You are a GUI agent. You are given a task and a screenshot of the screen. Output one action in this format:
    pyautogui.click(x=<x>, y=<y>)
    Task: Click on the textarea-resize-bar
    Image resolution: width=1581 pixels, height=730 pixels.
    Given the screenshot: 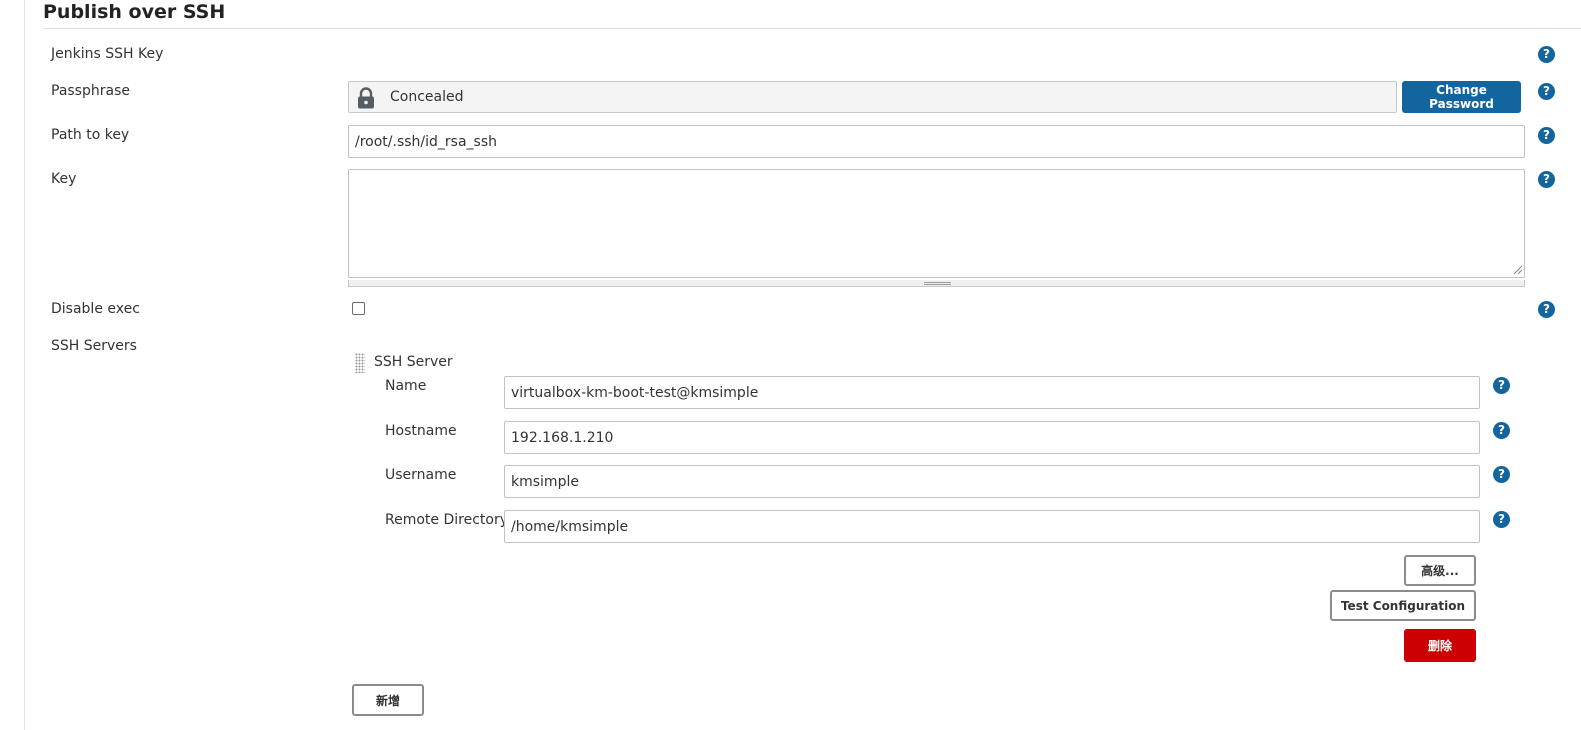 What is the action you would take?
    pyautogui.click(x=936, y=283)
    